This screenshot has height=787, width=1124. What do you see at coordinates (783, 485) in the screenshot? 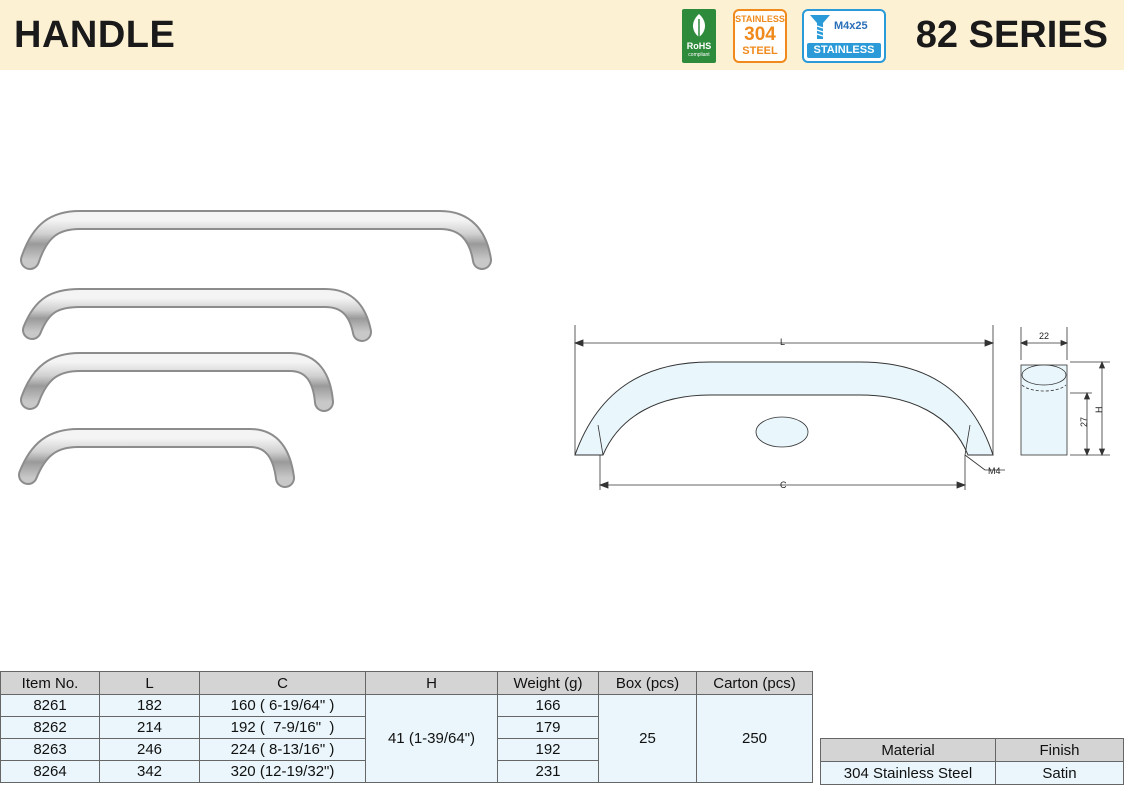
I see `dim-label-c: C` at bounding box center [783, 485].